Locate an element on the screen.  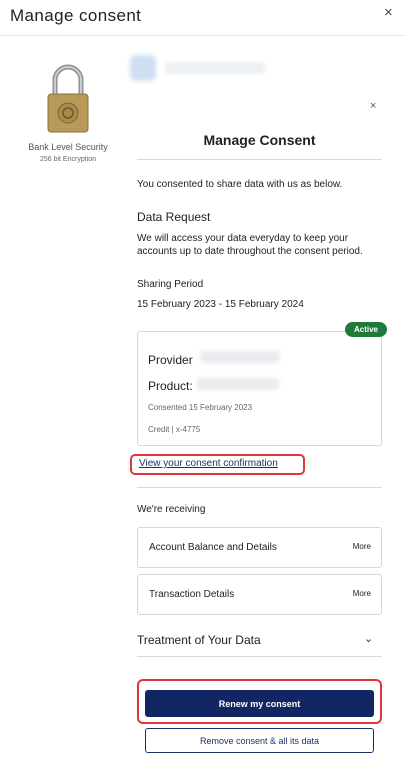
modal-header: Manage consent × is located at coordinates (202, 18).